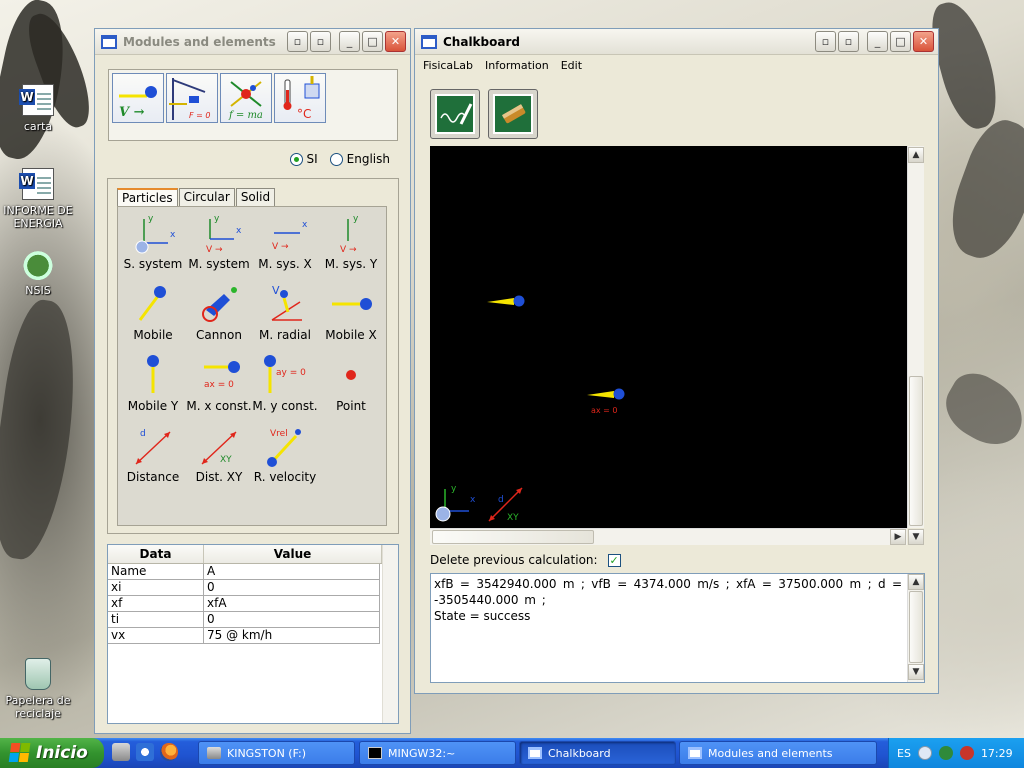 Image resolution: width=1024 pixels, height=768 pixels. I want to click on table-row: Name A, so click(253, 572).